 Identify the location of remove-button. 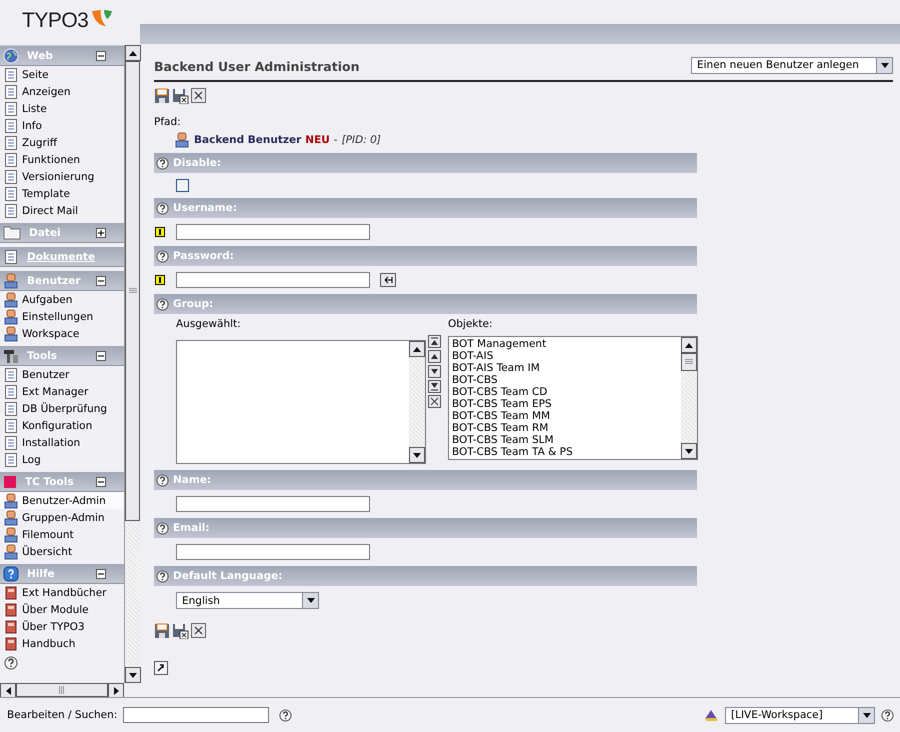
(434, 401).